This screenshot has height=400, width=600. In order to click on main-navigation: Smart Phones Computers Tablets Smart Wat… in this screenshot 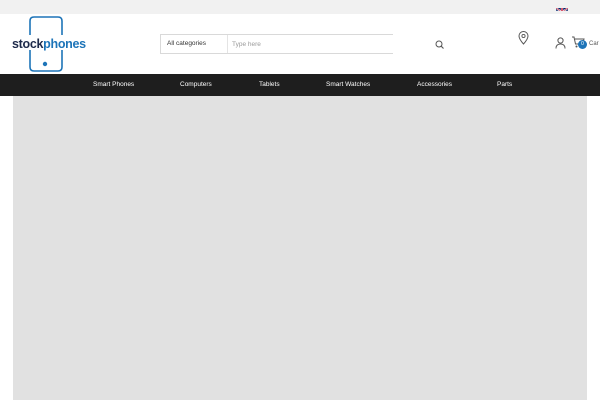, I will do `click(300, 85)`.